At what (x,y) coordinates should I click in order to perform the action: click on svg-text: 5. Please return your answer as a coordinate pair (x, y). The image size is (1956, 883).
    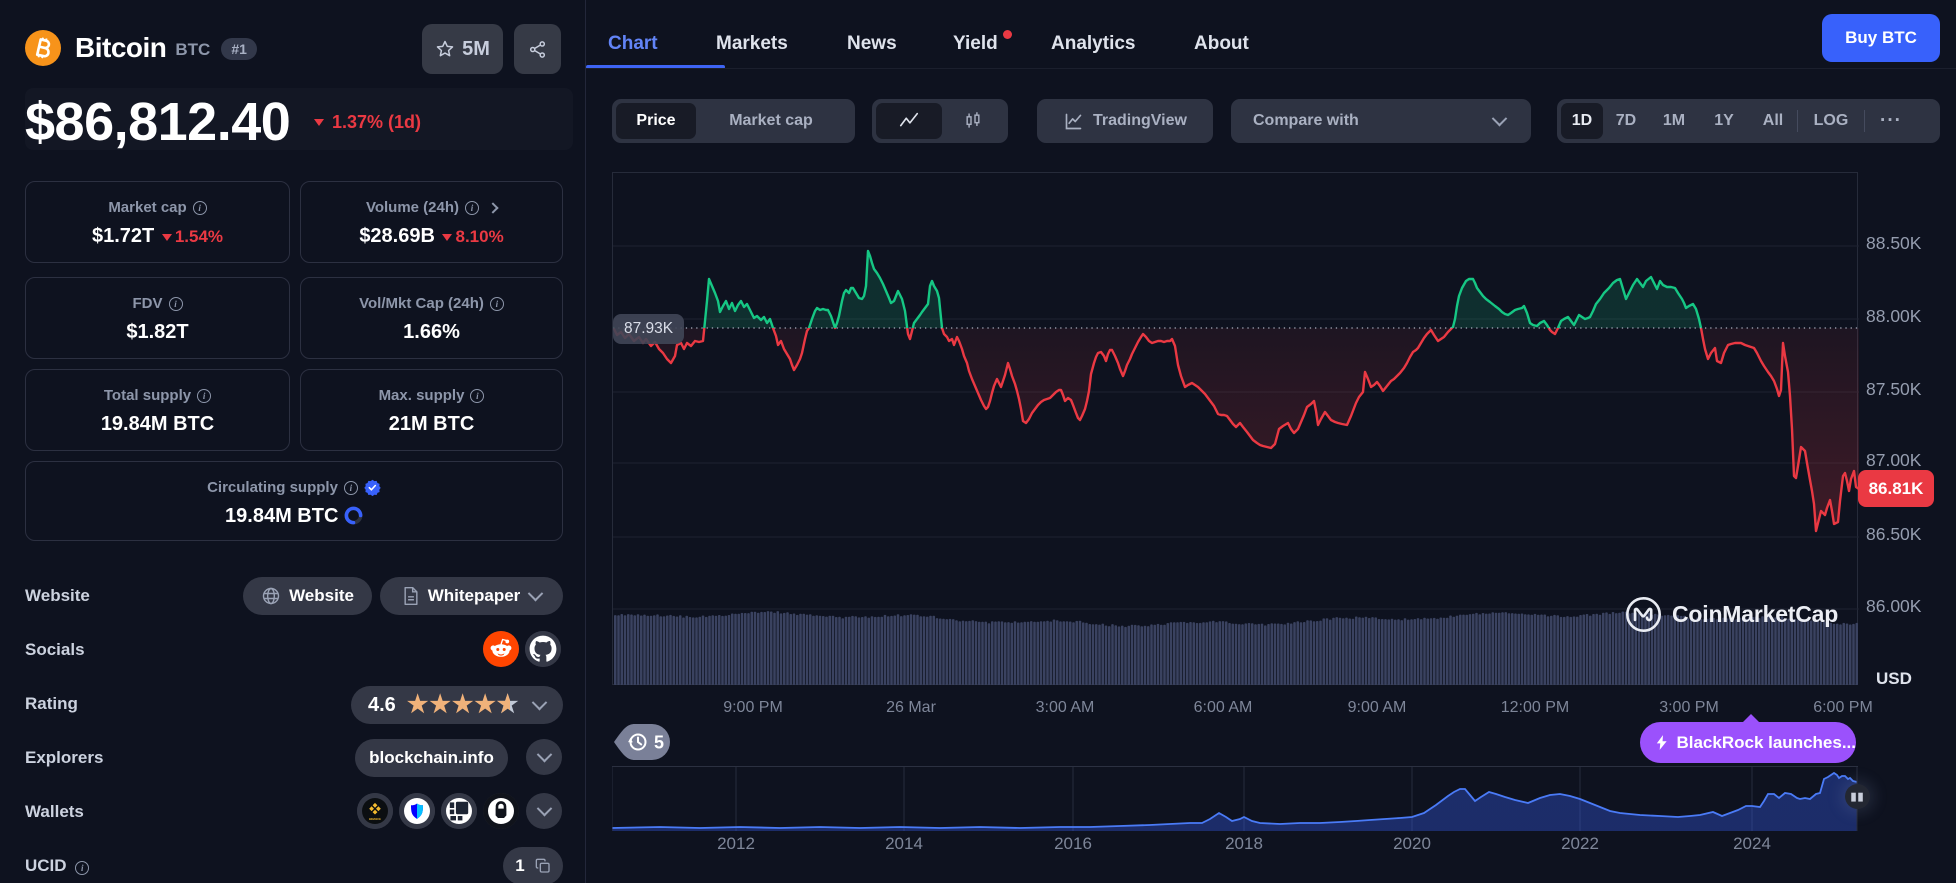
    Looking at the image, I should click on (659, 743).